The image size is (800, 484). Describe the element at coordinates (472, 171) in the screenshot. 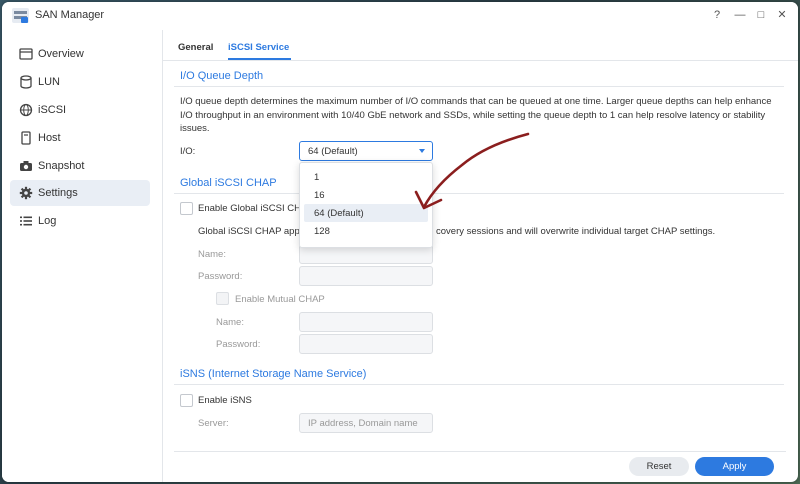

I see `annotation-arrow-icon` at that location.